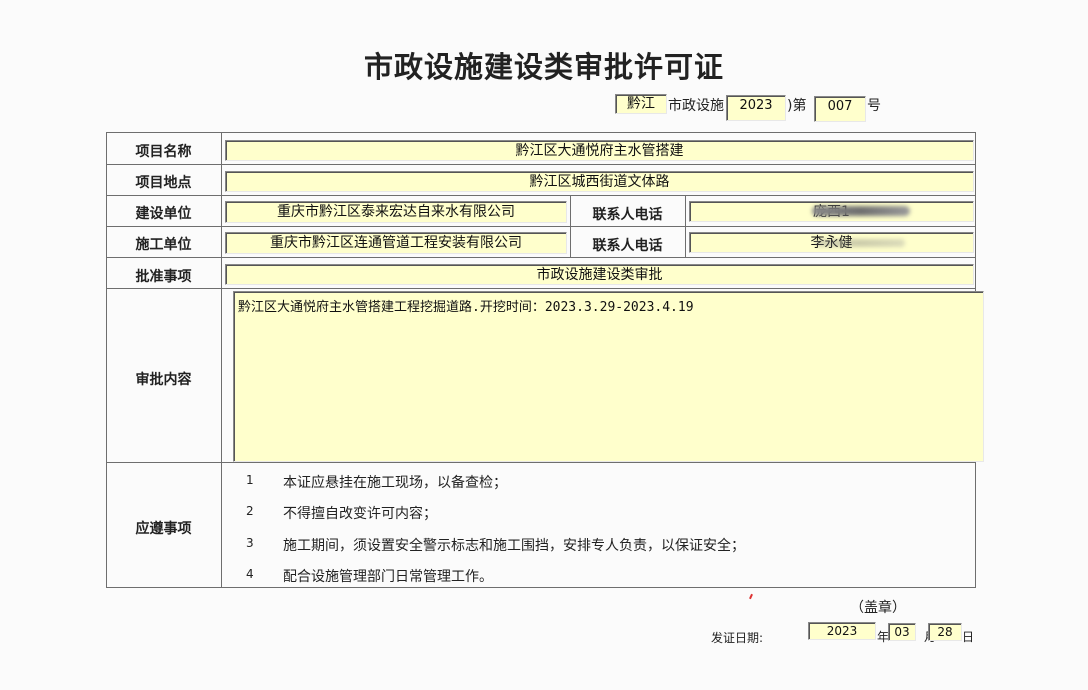 The height and width of the screenshot is (690, 1088). What do you see at coordinates (540, 132) in the screenshot?
I see `table-border-top` at bounding box center [540, 132].